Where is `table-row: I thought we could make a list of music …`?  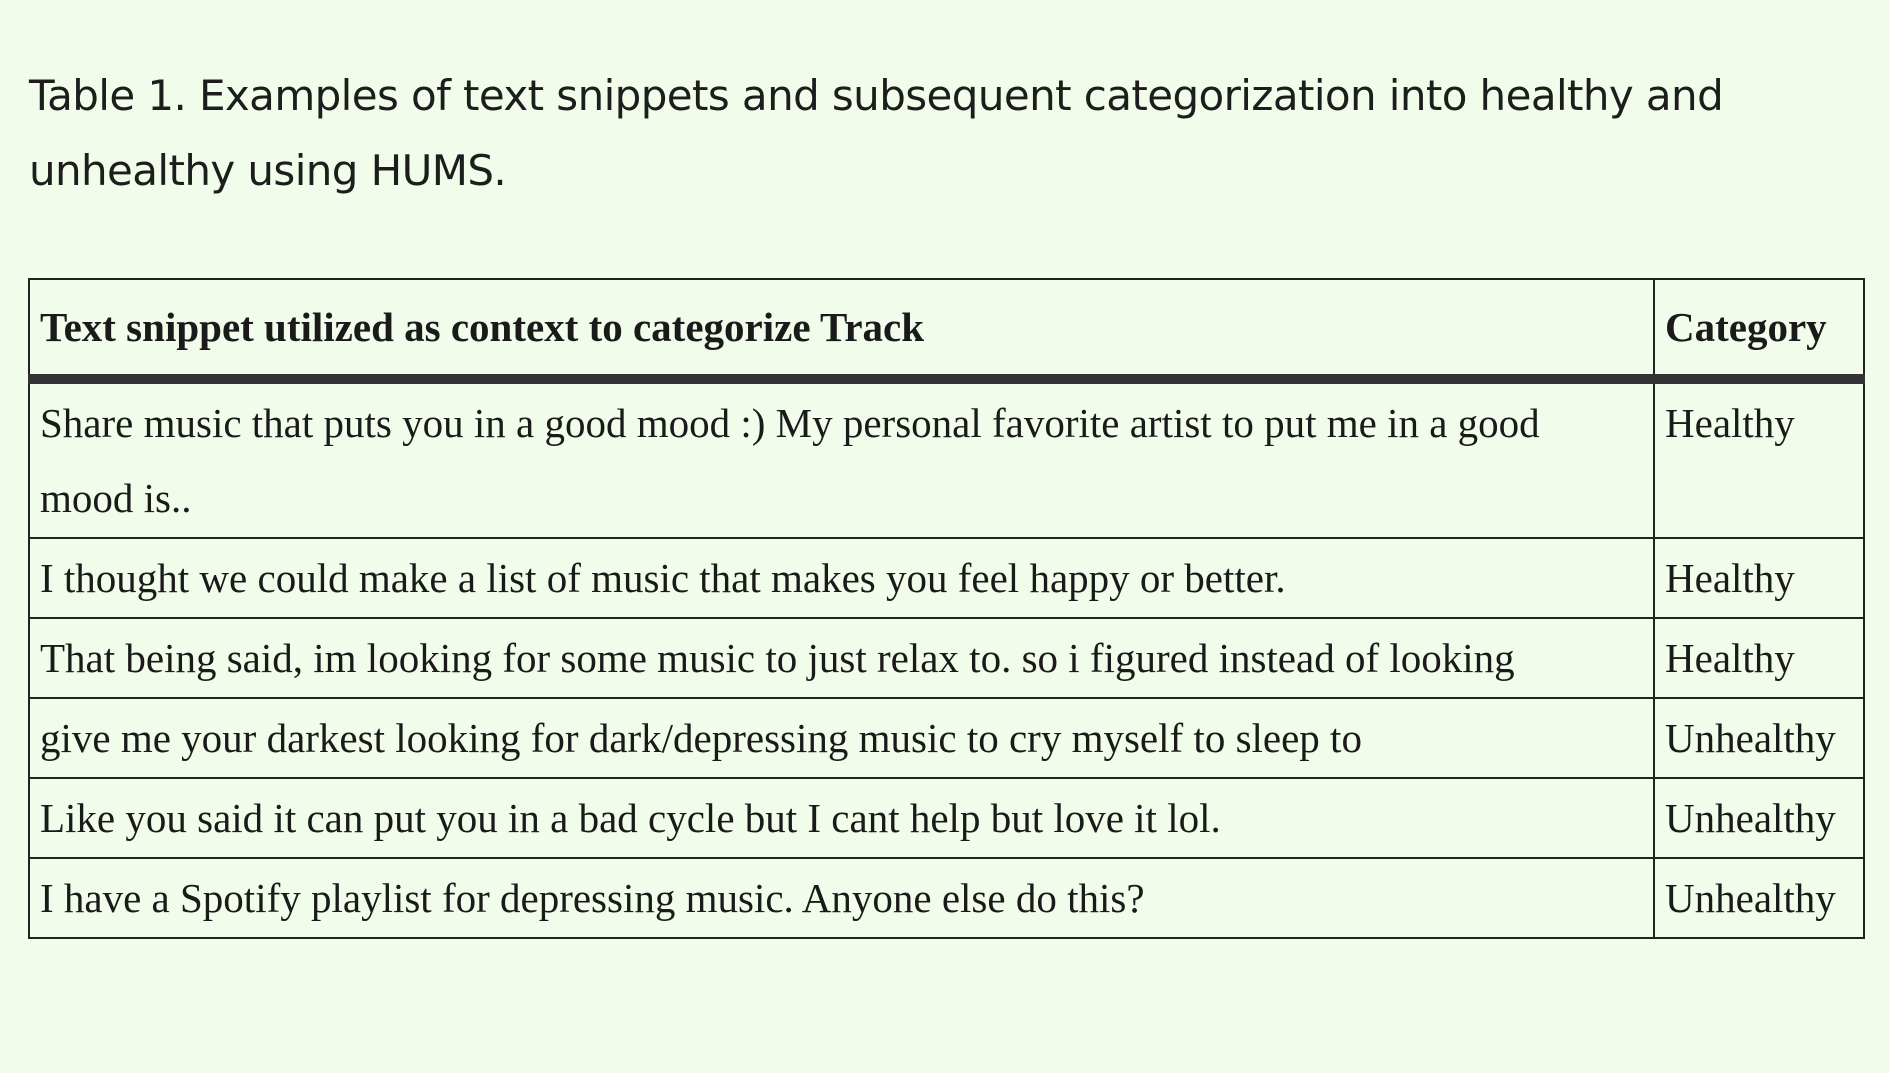
table-row: I thought we could make a list of music … is located at coordinates (946, 578).